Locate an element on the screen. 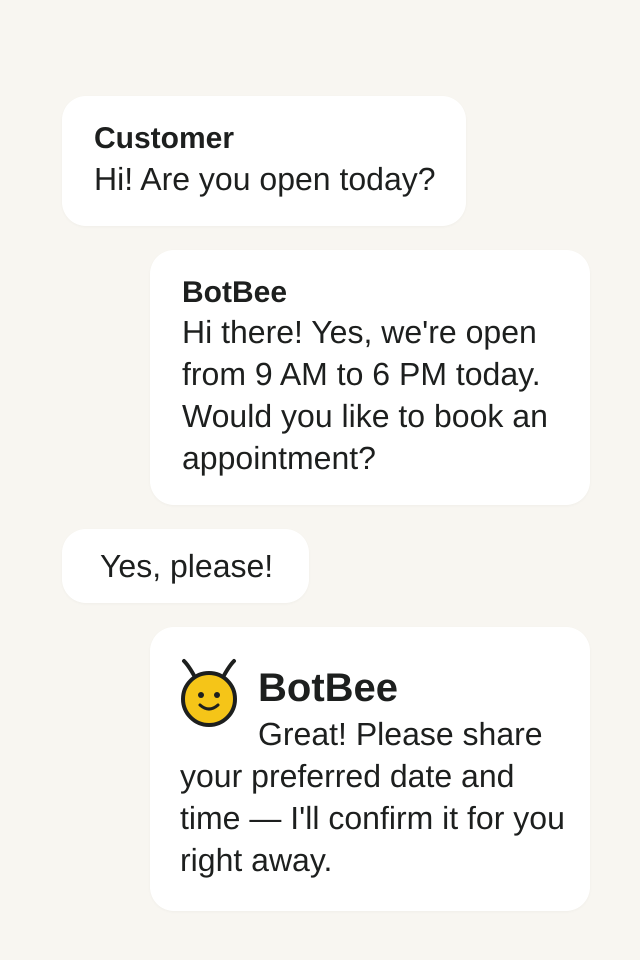 This screenshot has height=960, width=640. message-text: Yes, please! is located at coordinates (187, 566).